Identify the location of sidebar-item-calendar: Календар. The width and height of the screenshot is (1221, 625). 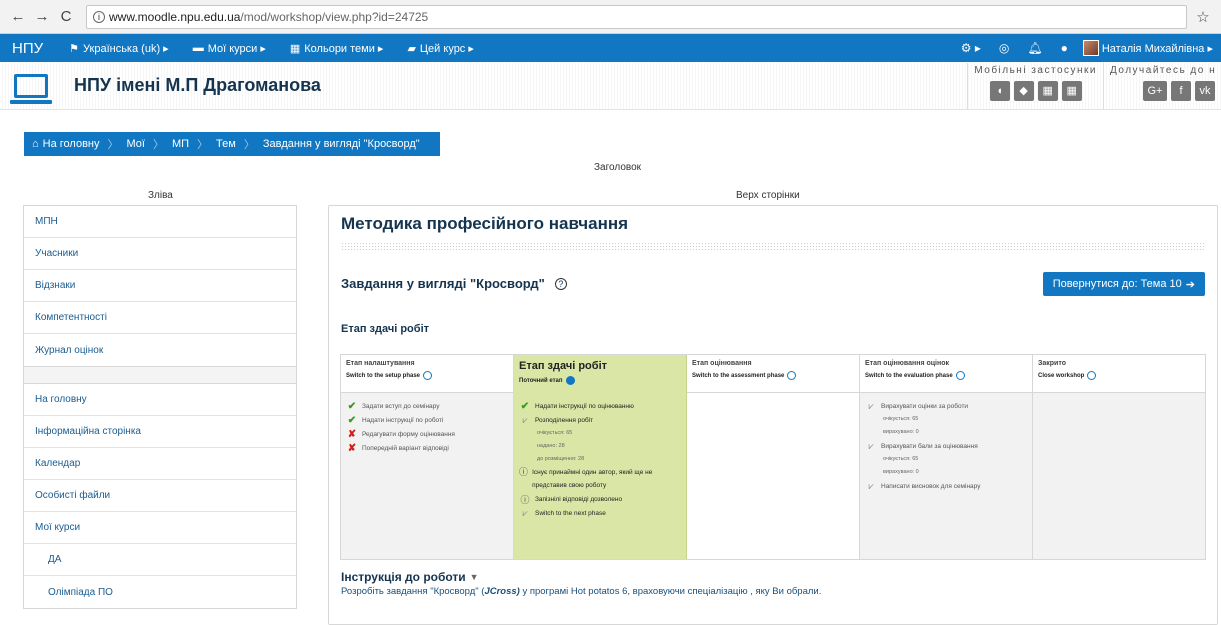
(160, 464).